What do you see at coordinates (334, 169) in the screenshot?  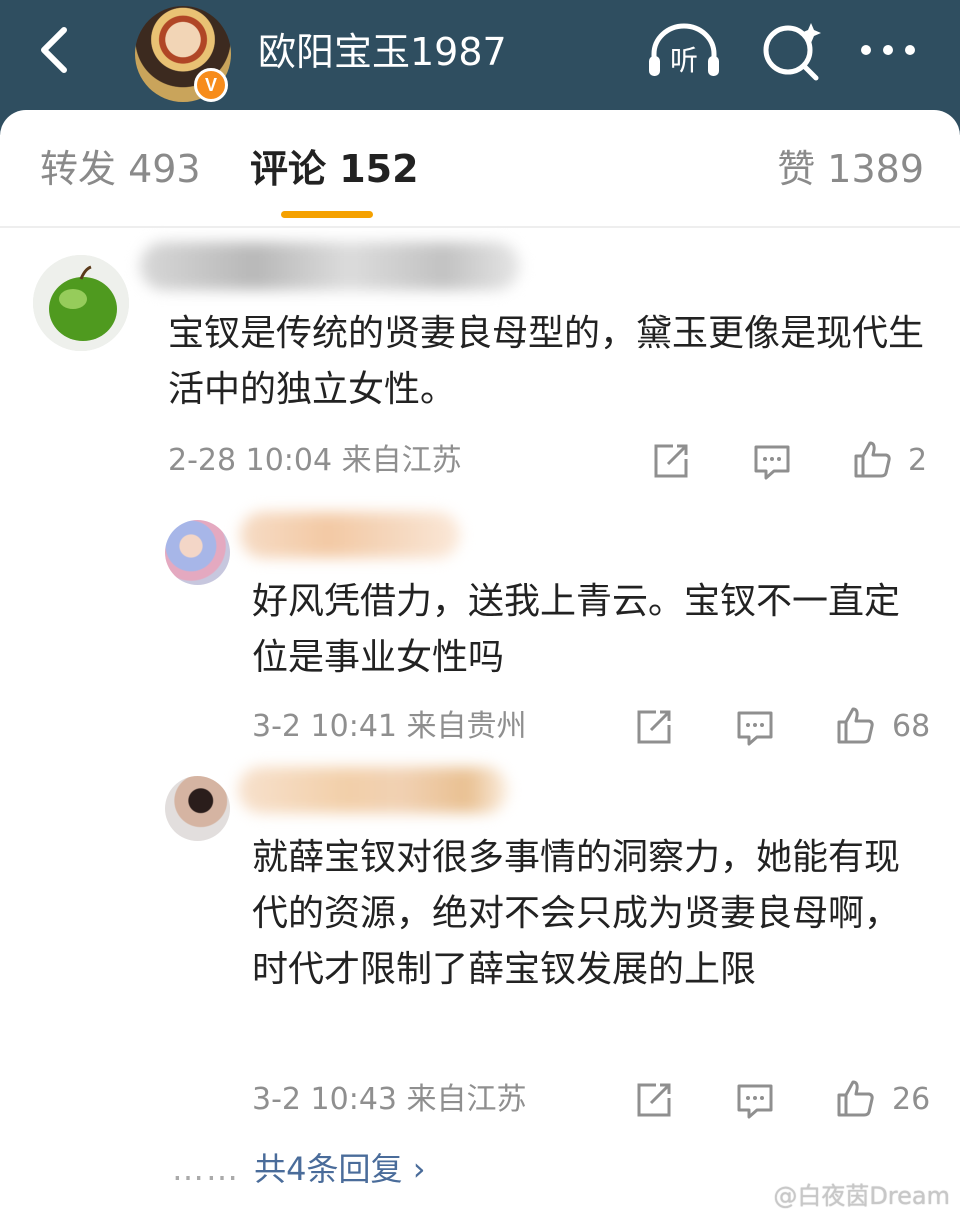 I see `tab-comment: 评论 152` at bounding box center [334, 169].